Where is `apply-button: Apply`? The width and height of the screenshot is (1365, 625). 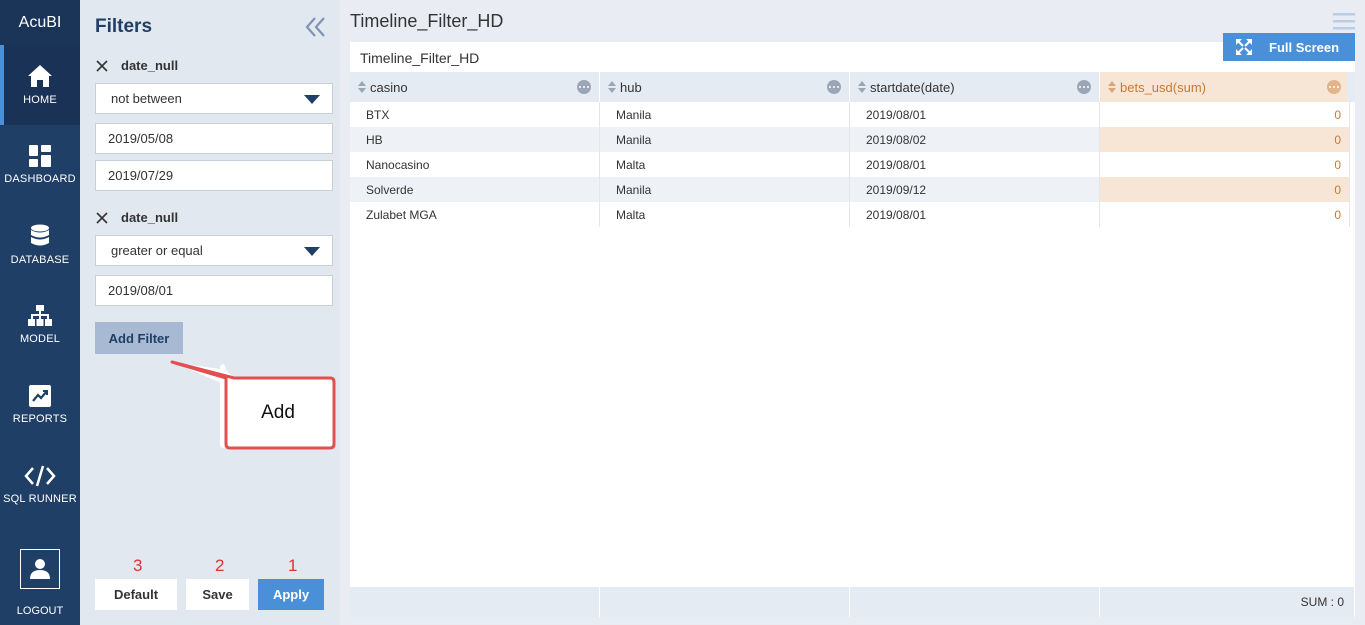 apply-button: Apply is located at coordinates (291, 594).